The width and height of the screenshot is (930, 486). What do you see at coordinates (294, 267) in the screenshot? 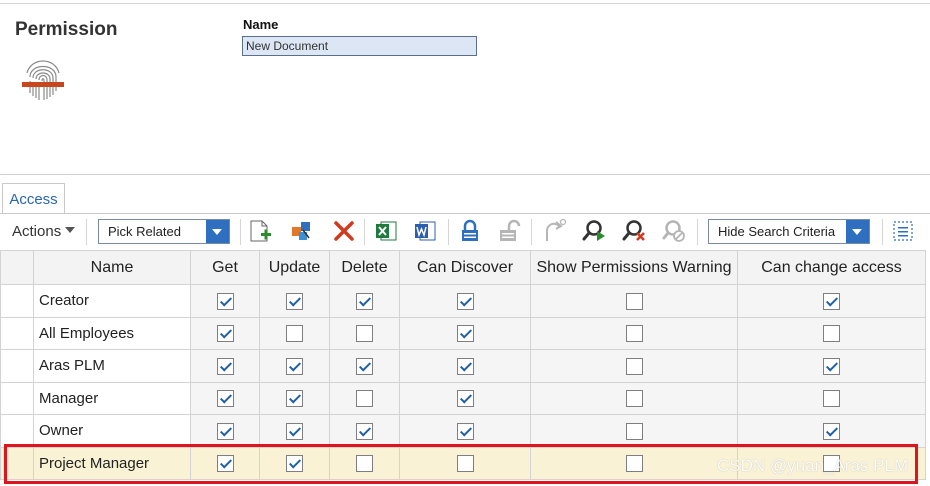
I see `column-header-update: Update` at bounding box center [294, 267].